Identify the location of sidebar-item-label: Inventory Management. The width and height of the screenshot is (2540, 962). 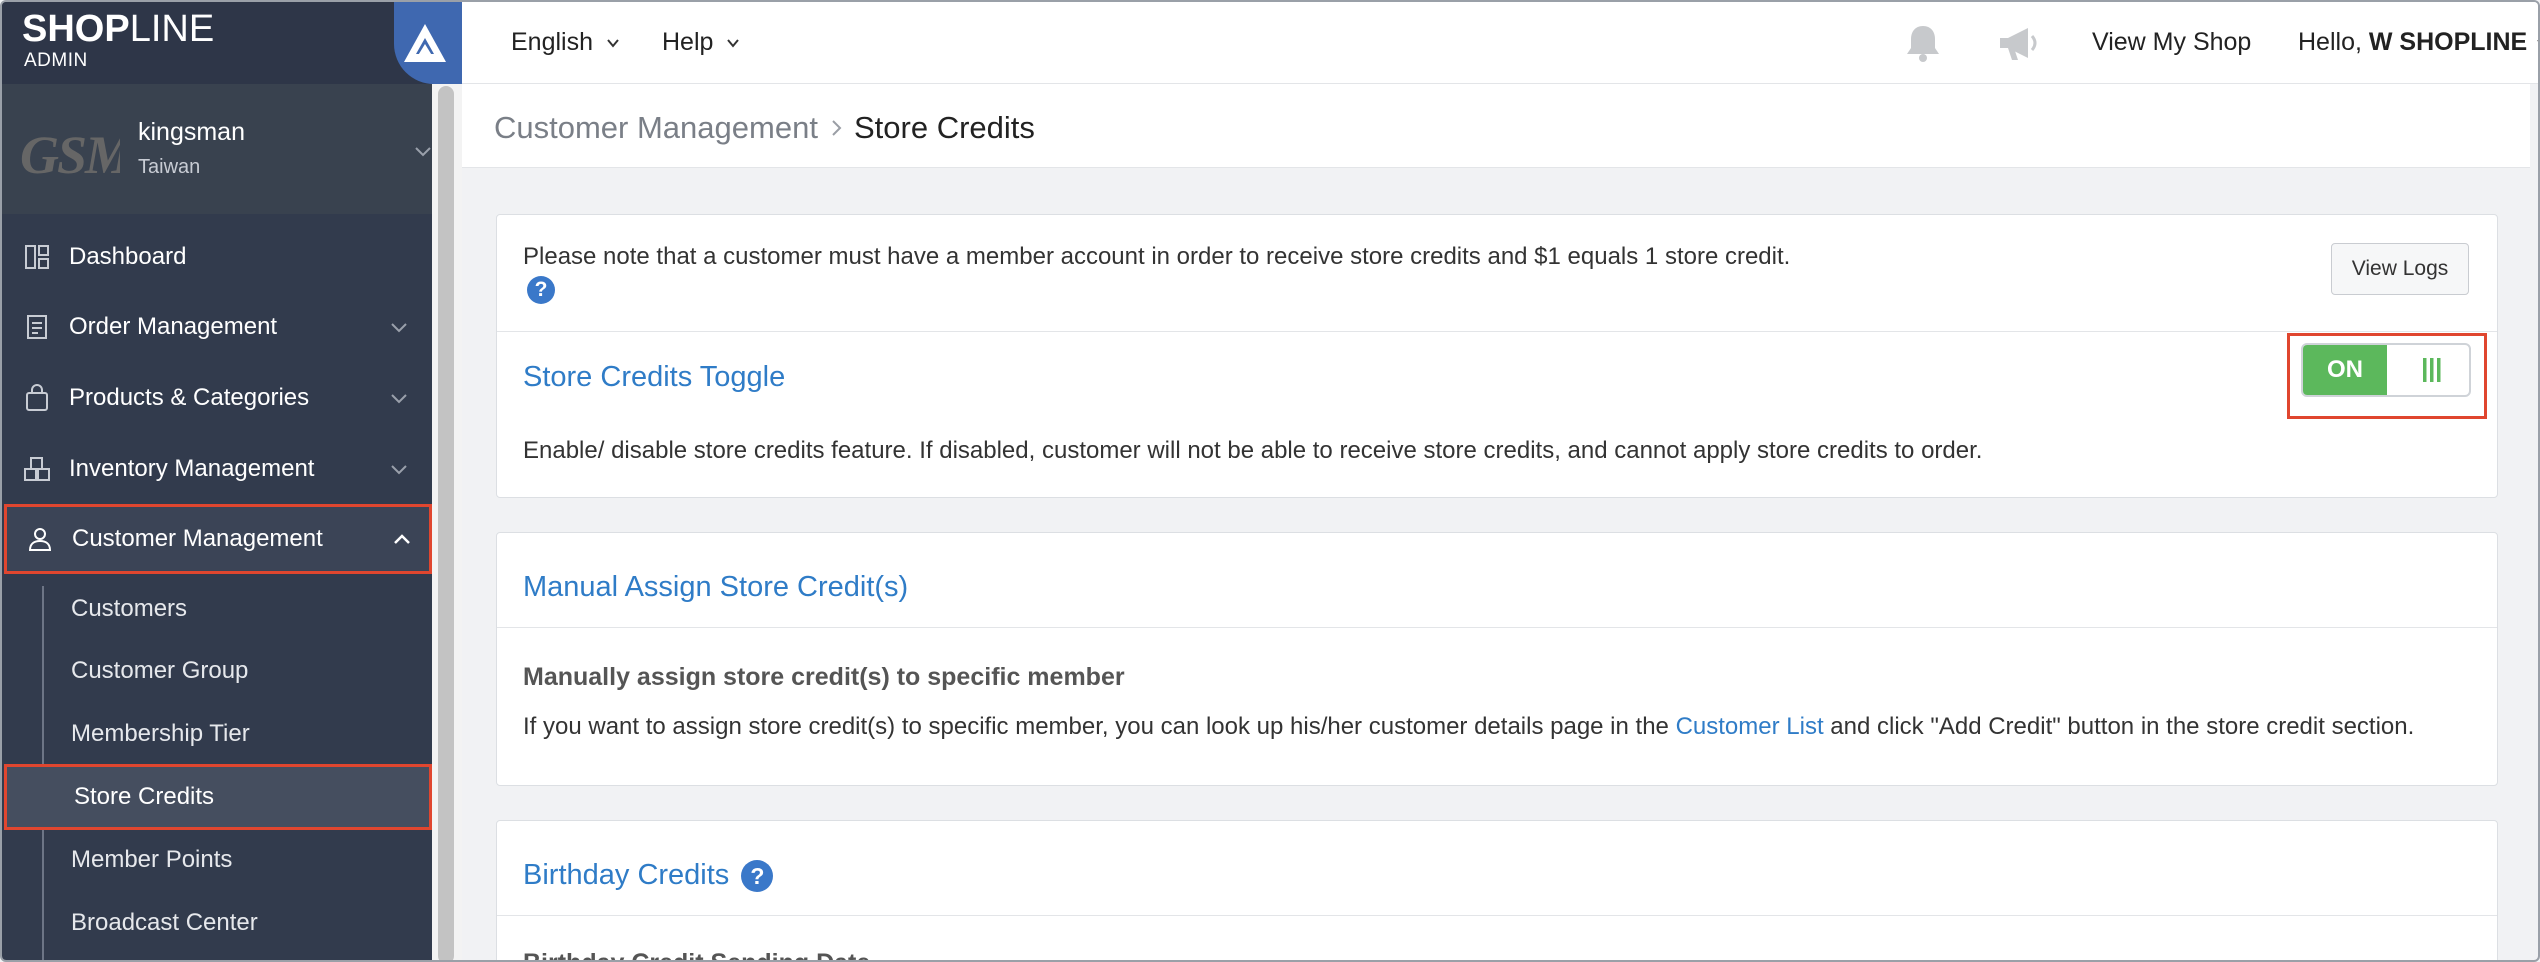
(192, 468).